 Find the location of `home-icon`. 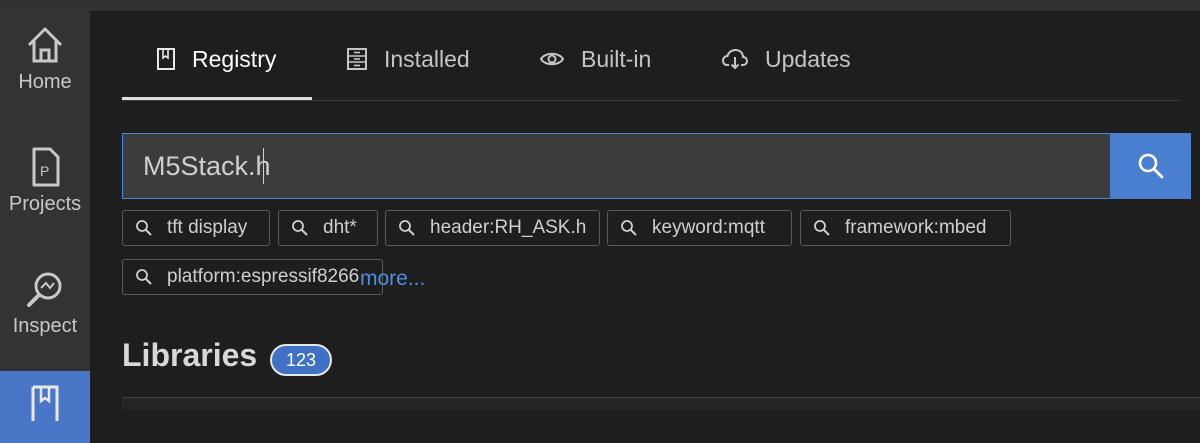

home-icon is located at coordinates (45, 45).